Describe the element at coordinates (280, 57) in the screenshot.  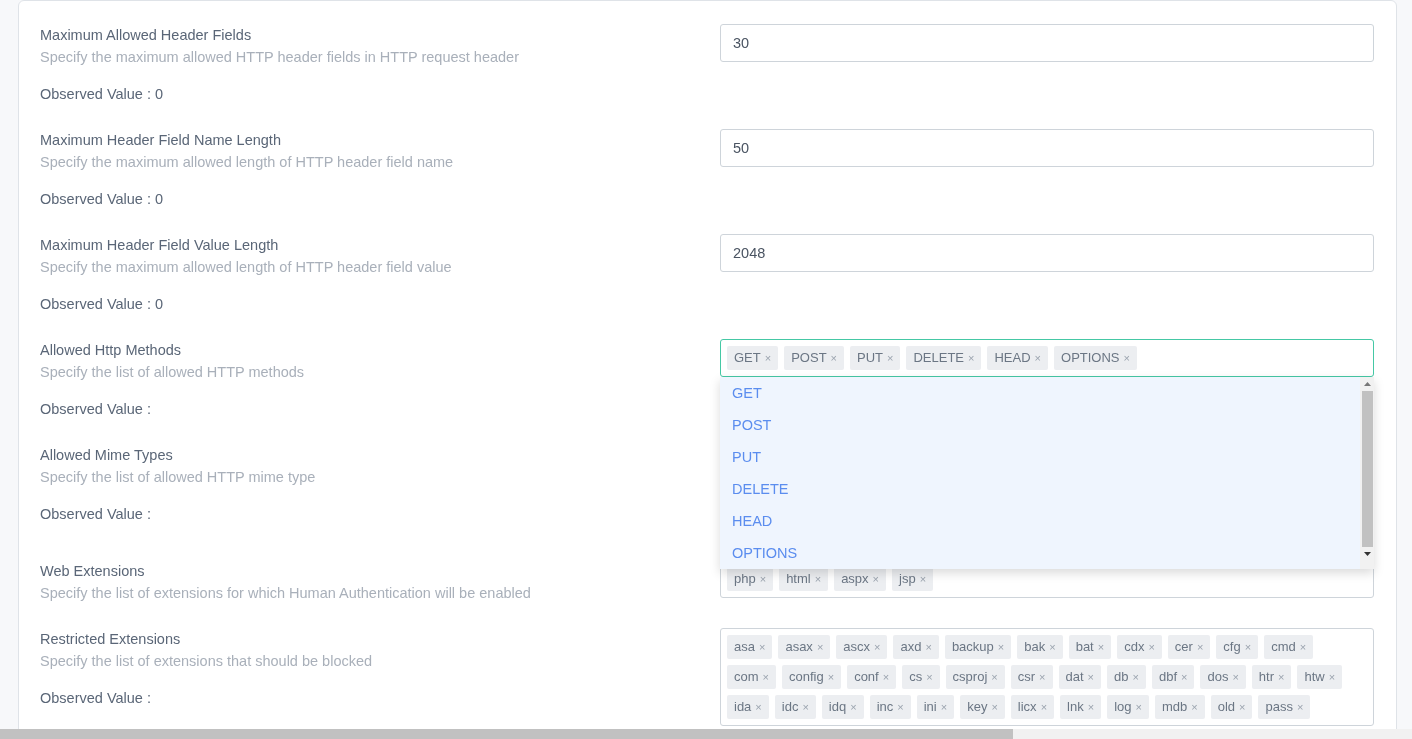
I see `setting-description: Specify the maximum allowed HTTP header fields in HTTP request header` at that location.